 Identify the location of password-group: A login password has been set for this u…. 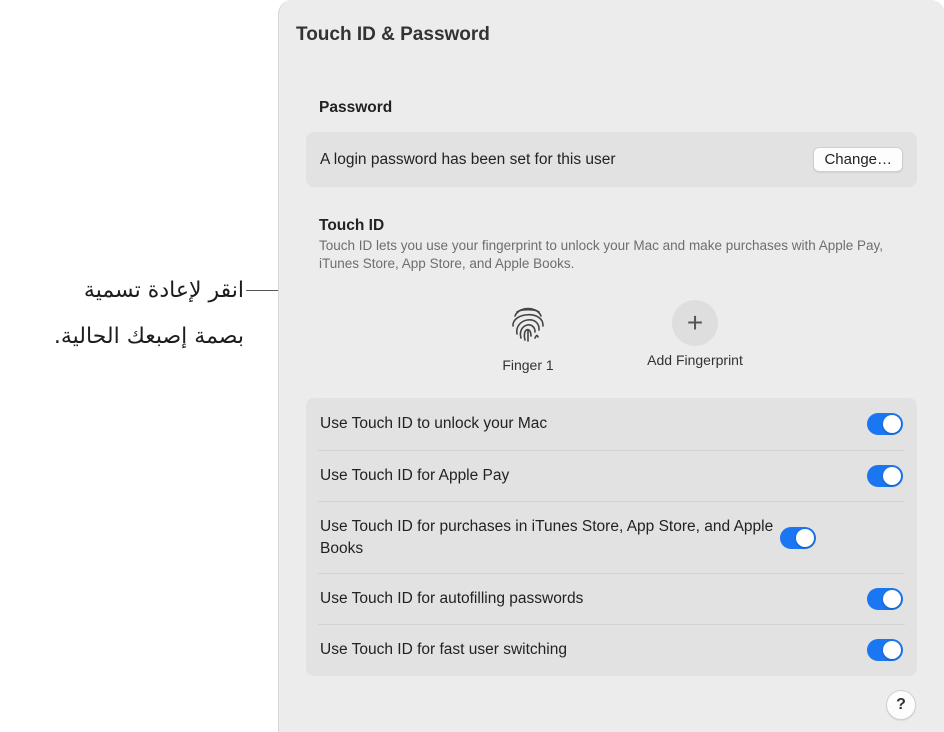
(611, 159).